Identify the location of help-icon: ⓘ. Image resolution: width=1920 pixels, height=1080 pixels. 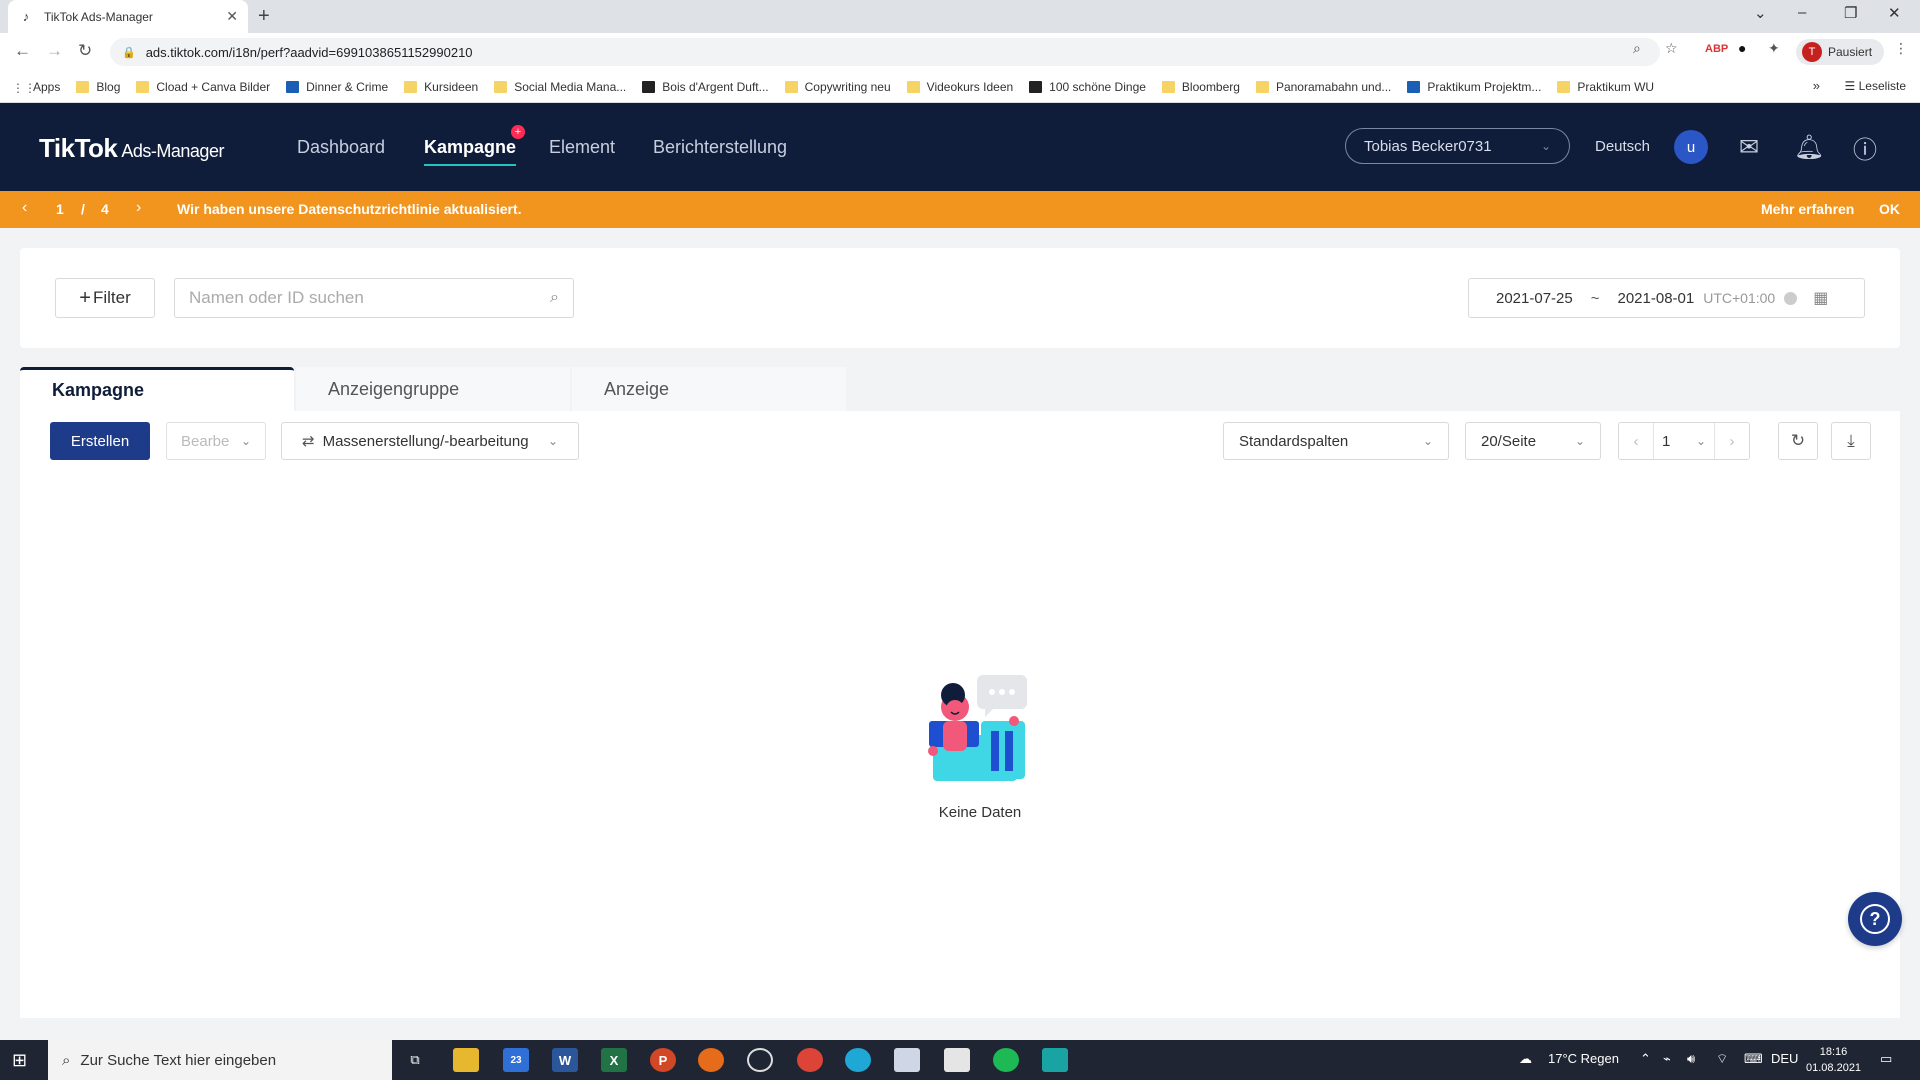
(1865, 147).